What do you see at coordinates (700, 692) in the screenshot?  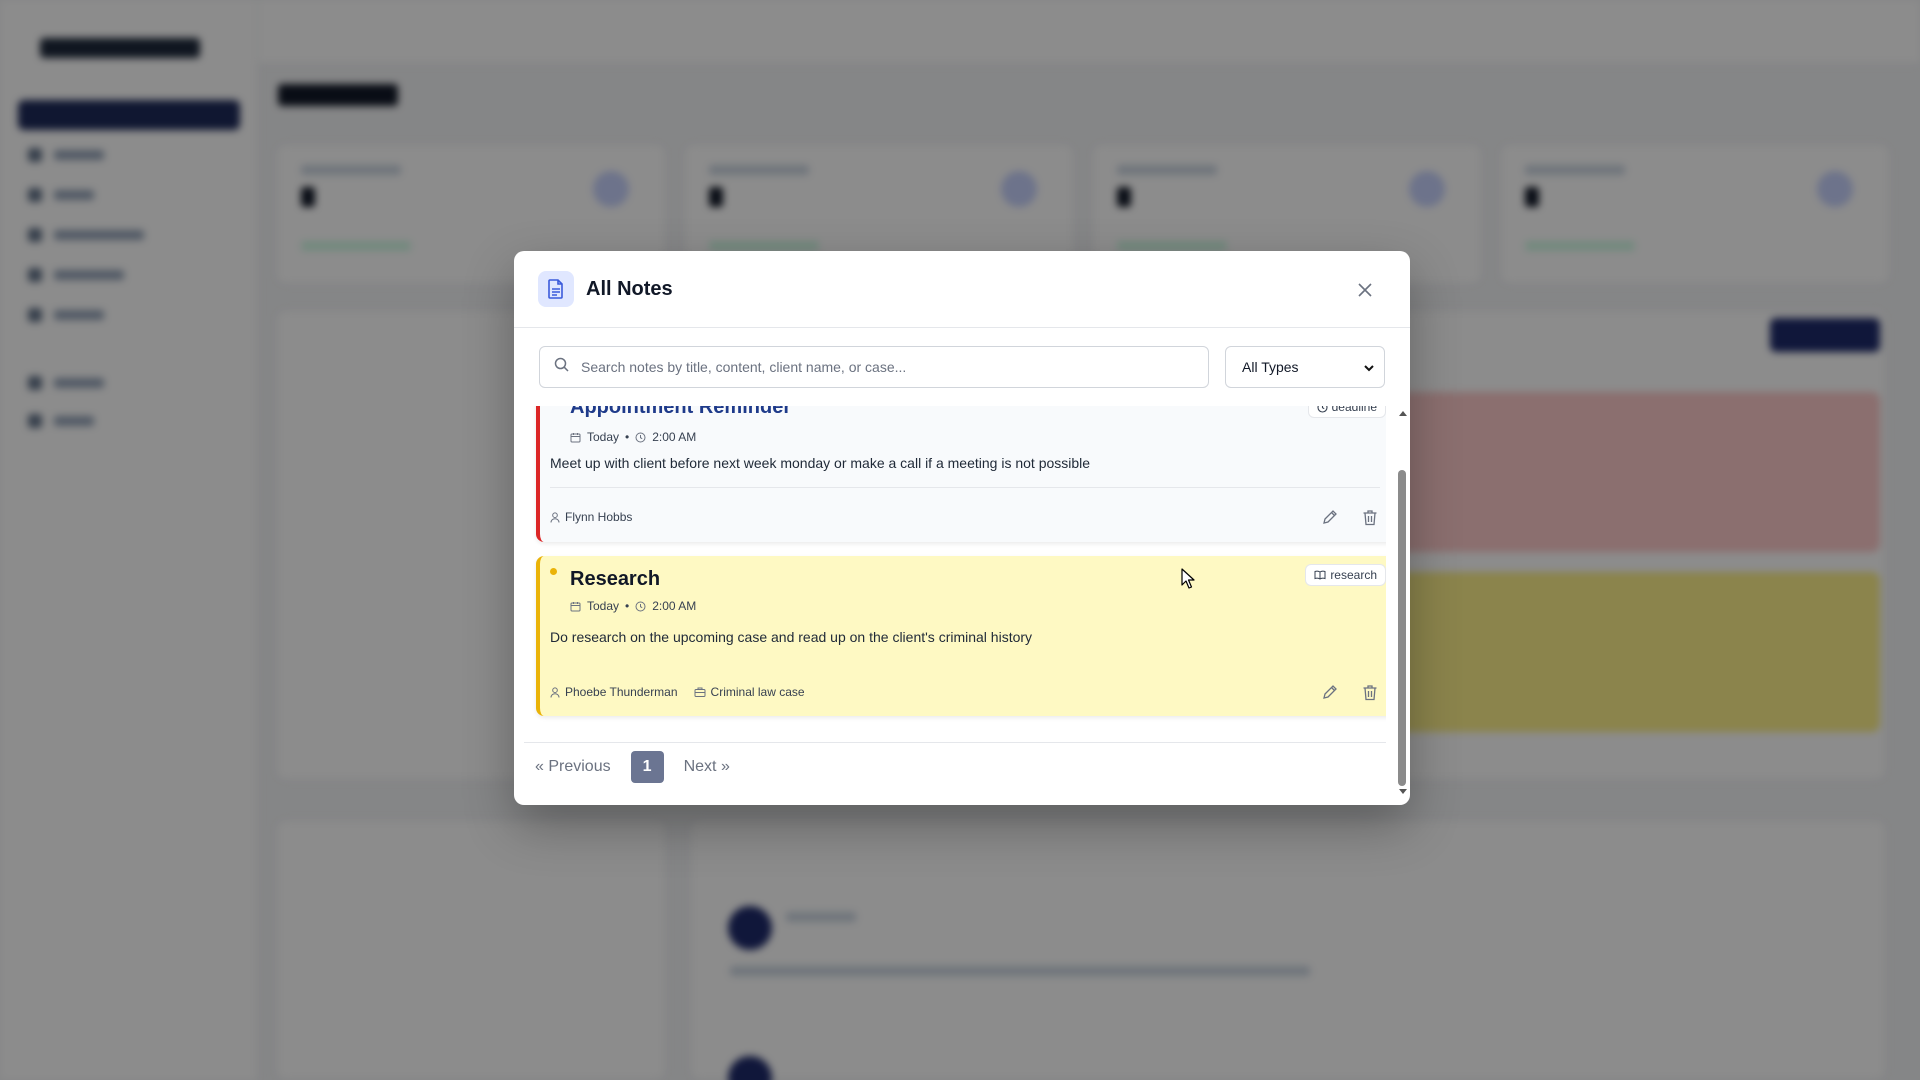 I see `briefcase-icon` at bounding box center [700, 692].